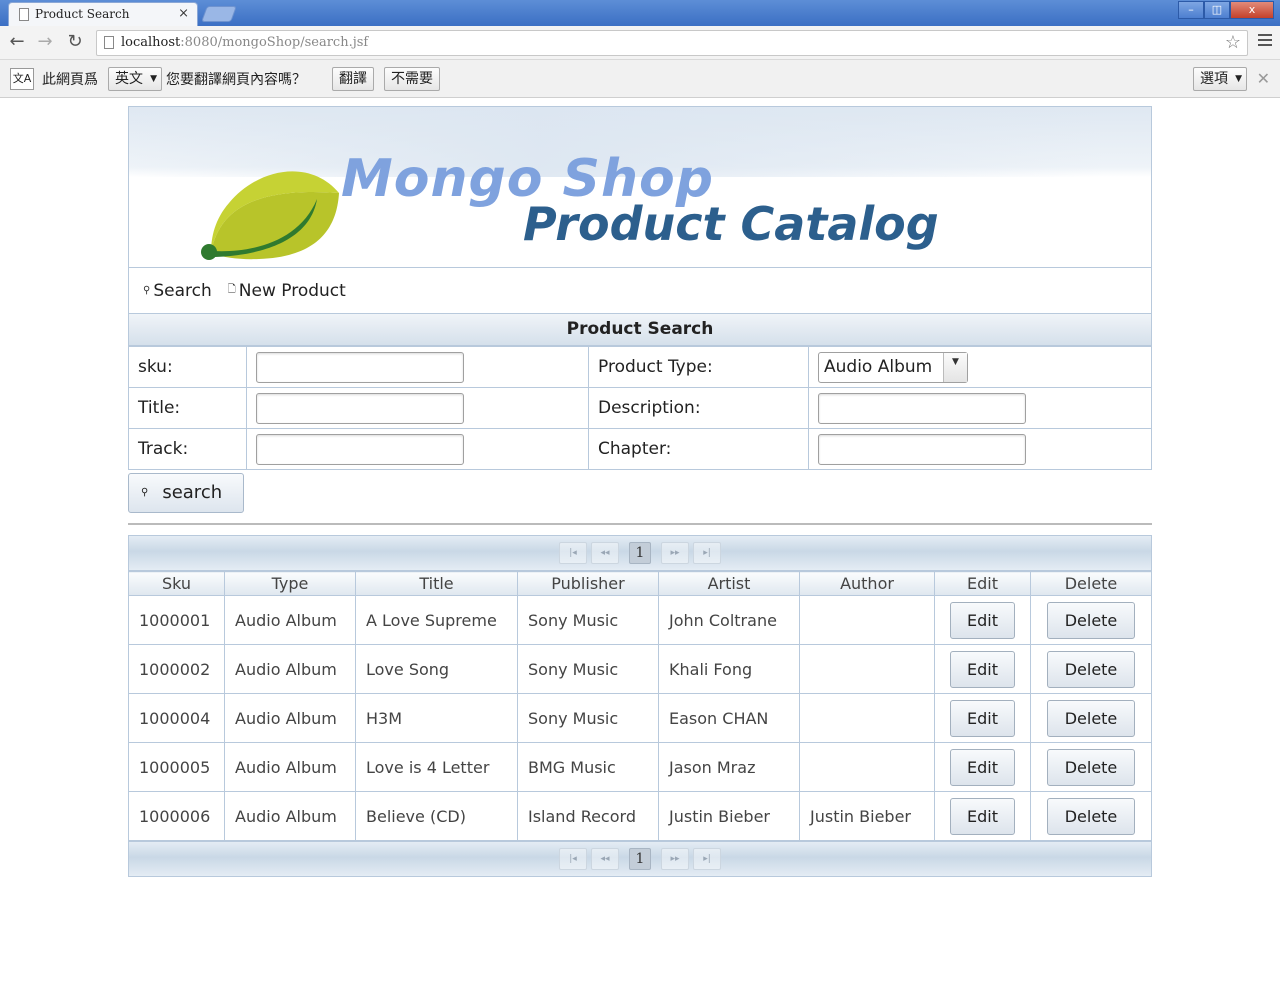 The image size is (1280, 998). I want to click on new-tab-button, so click(219, 14).